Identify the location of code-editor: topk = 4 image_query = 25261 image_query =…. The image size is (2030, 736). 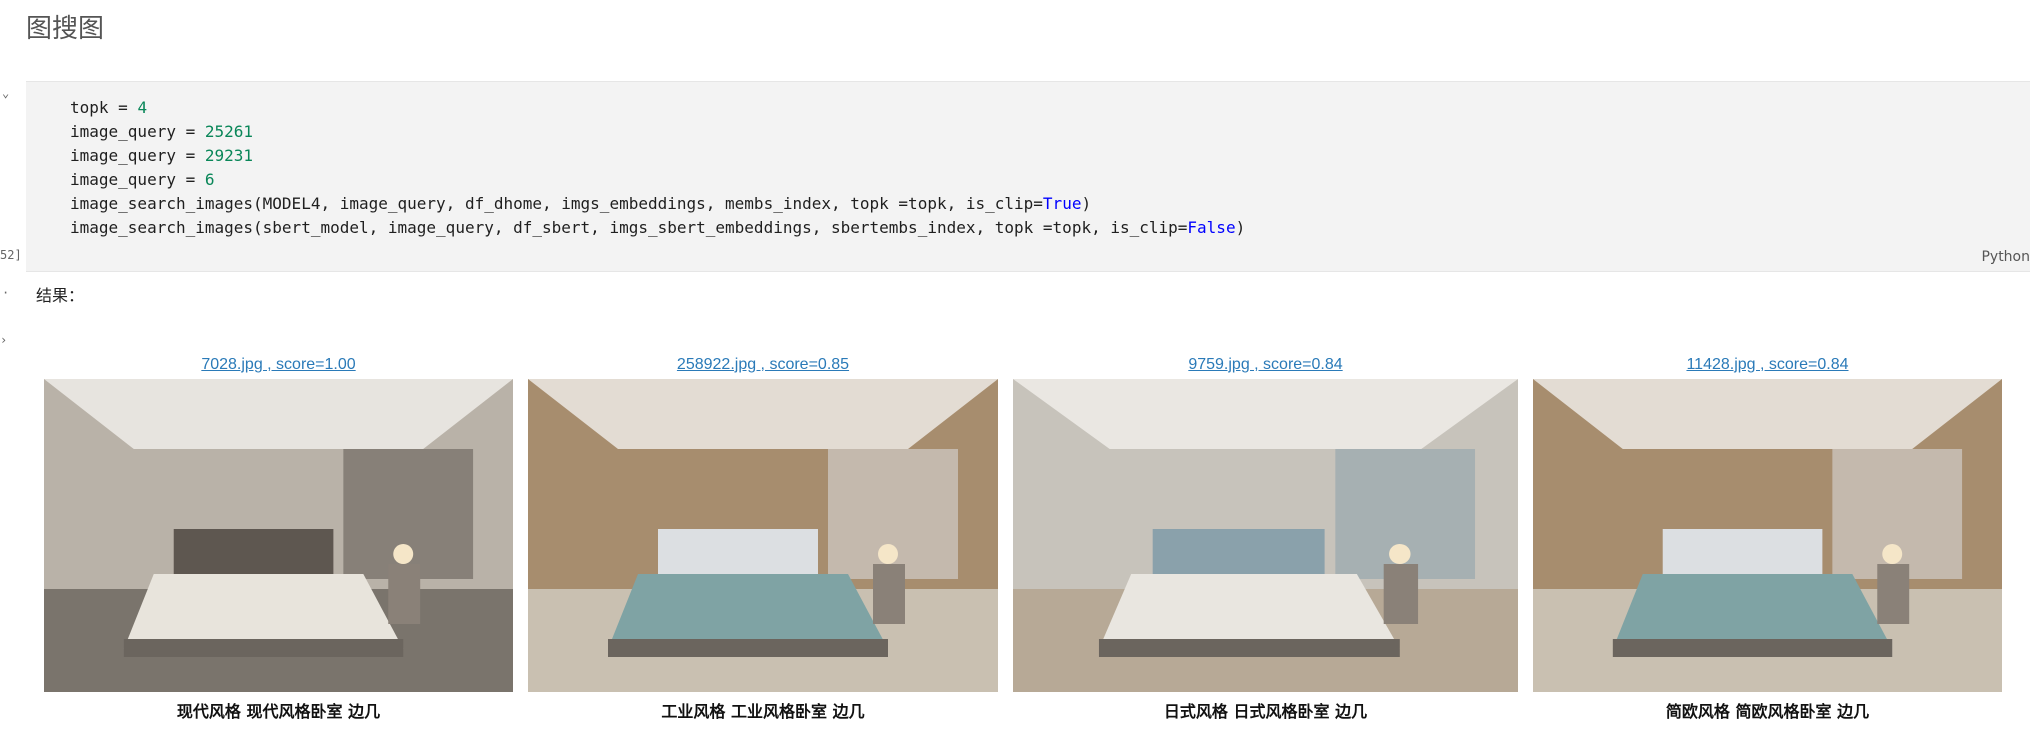
(657, 168).